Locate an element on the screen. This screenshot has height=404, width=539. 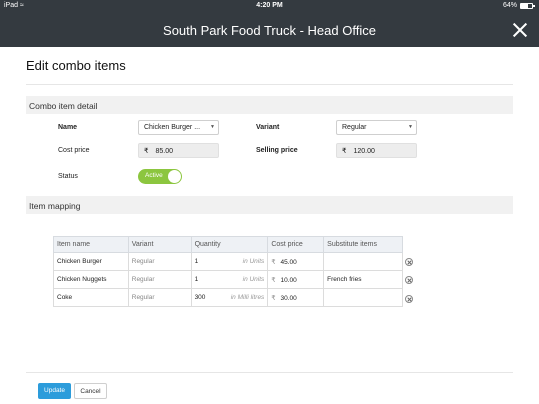
status-toggle: Active is located at coordinates (160, 176).